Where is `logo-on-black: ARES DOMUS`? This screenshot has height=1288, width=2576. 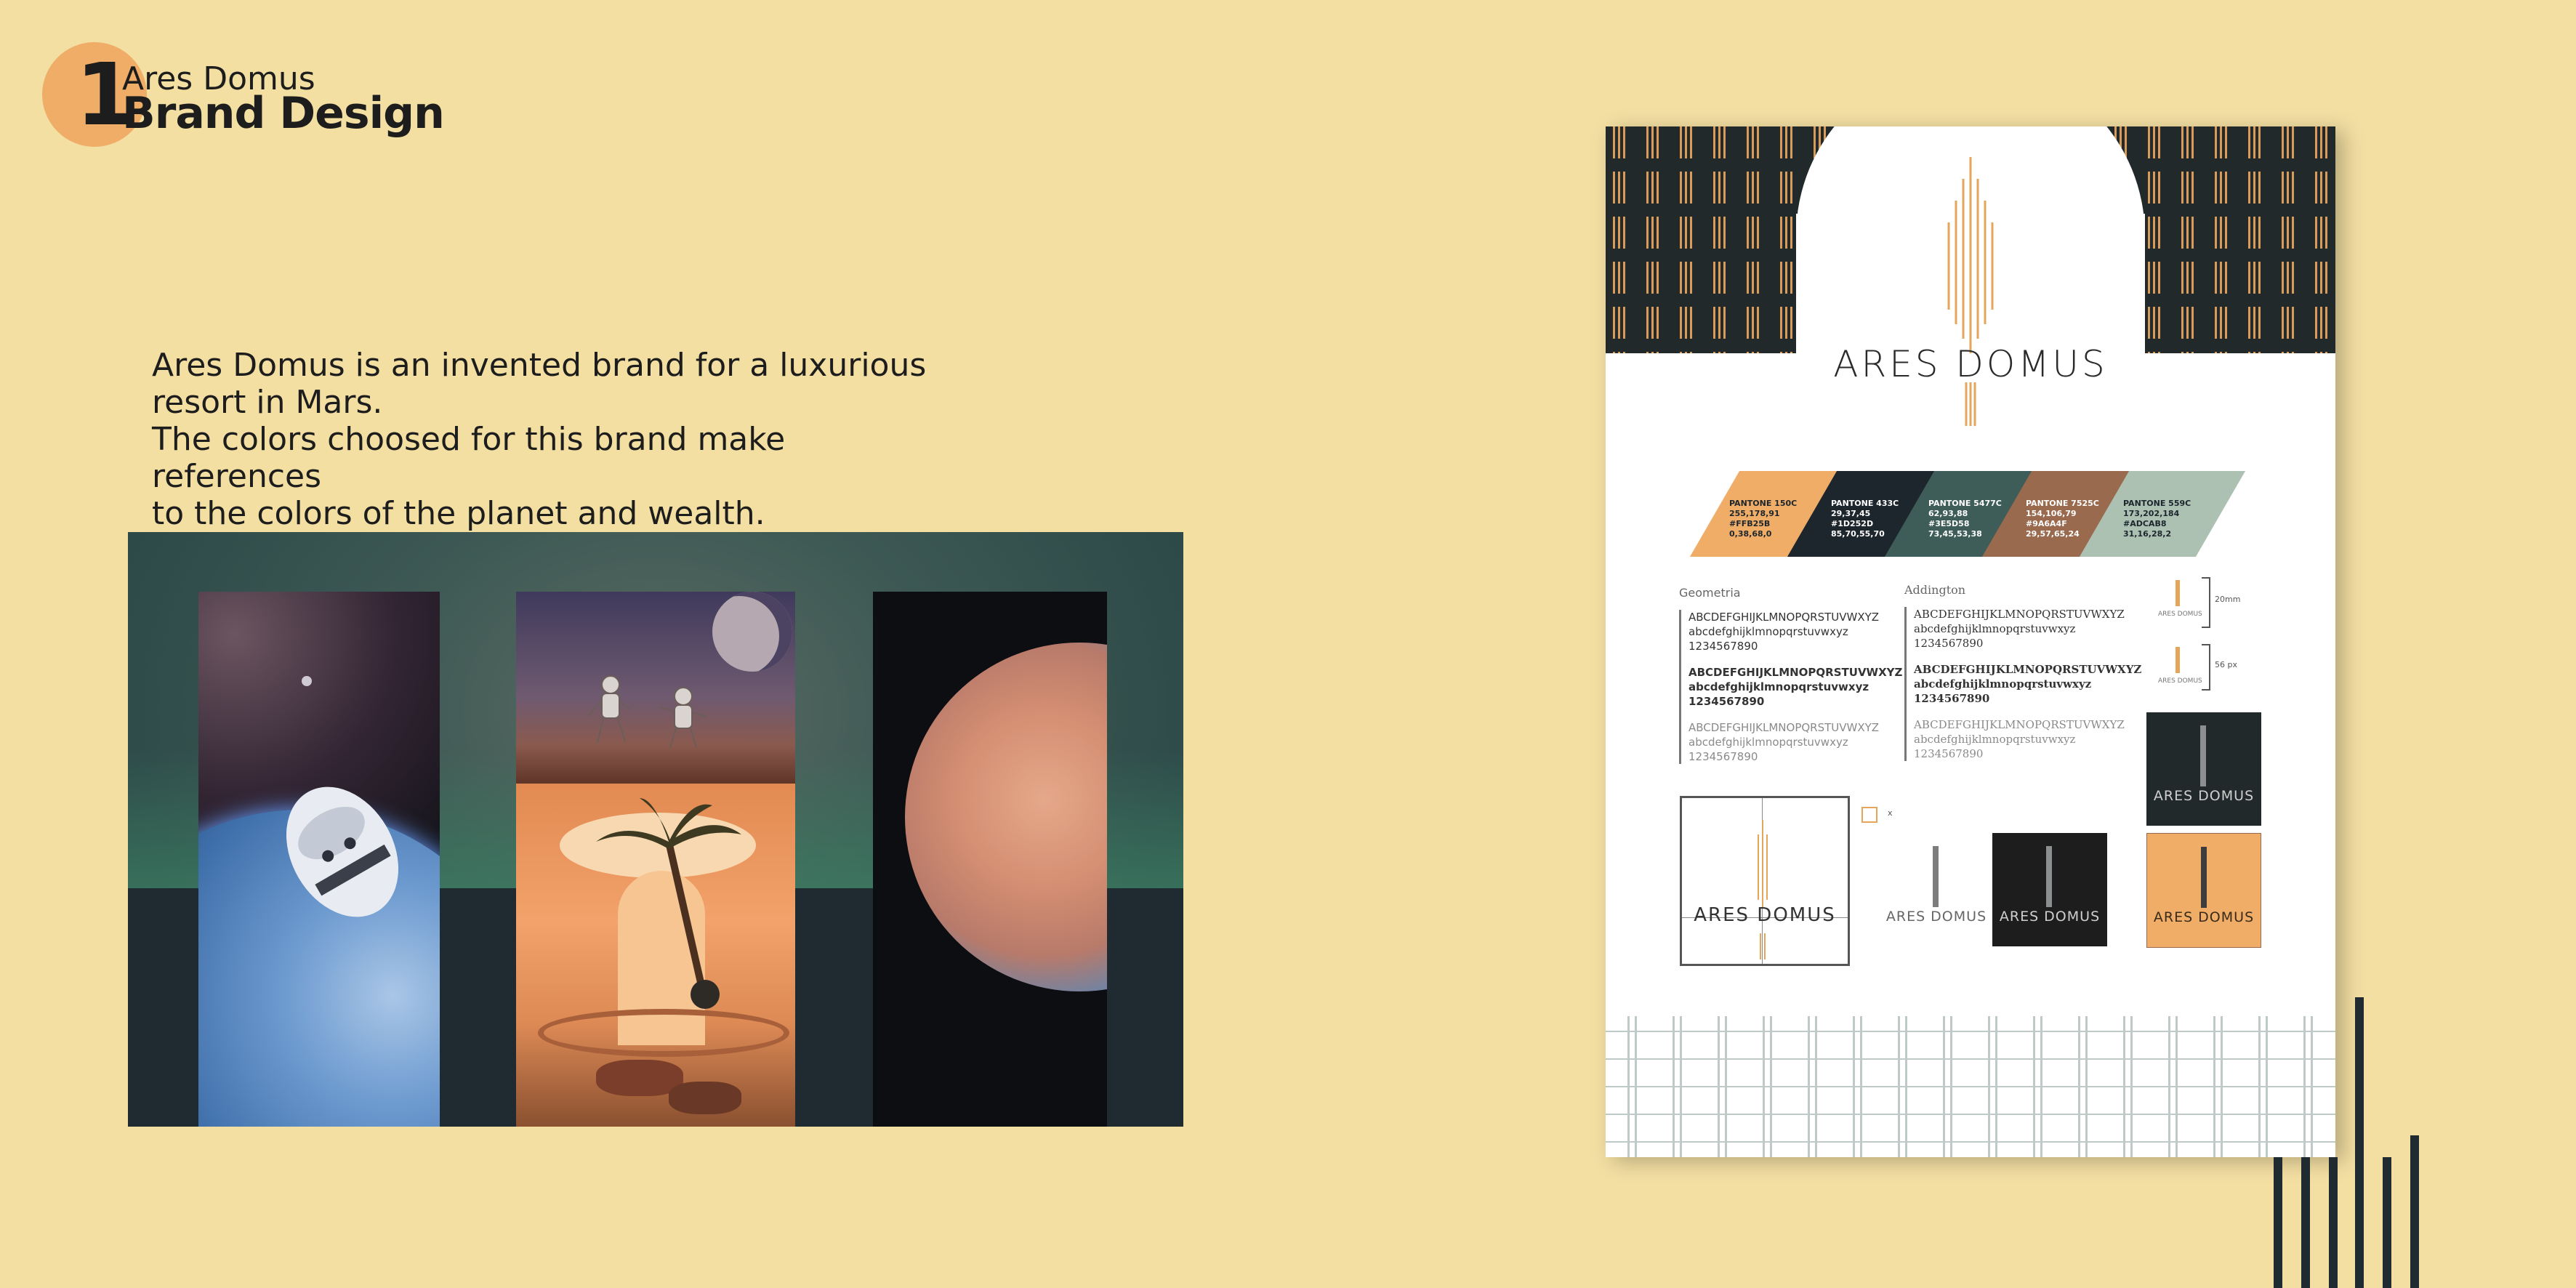
logo-on-black: ARES DOMUS is located at coordinates (2049, 889).